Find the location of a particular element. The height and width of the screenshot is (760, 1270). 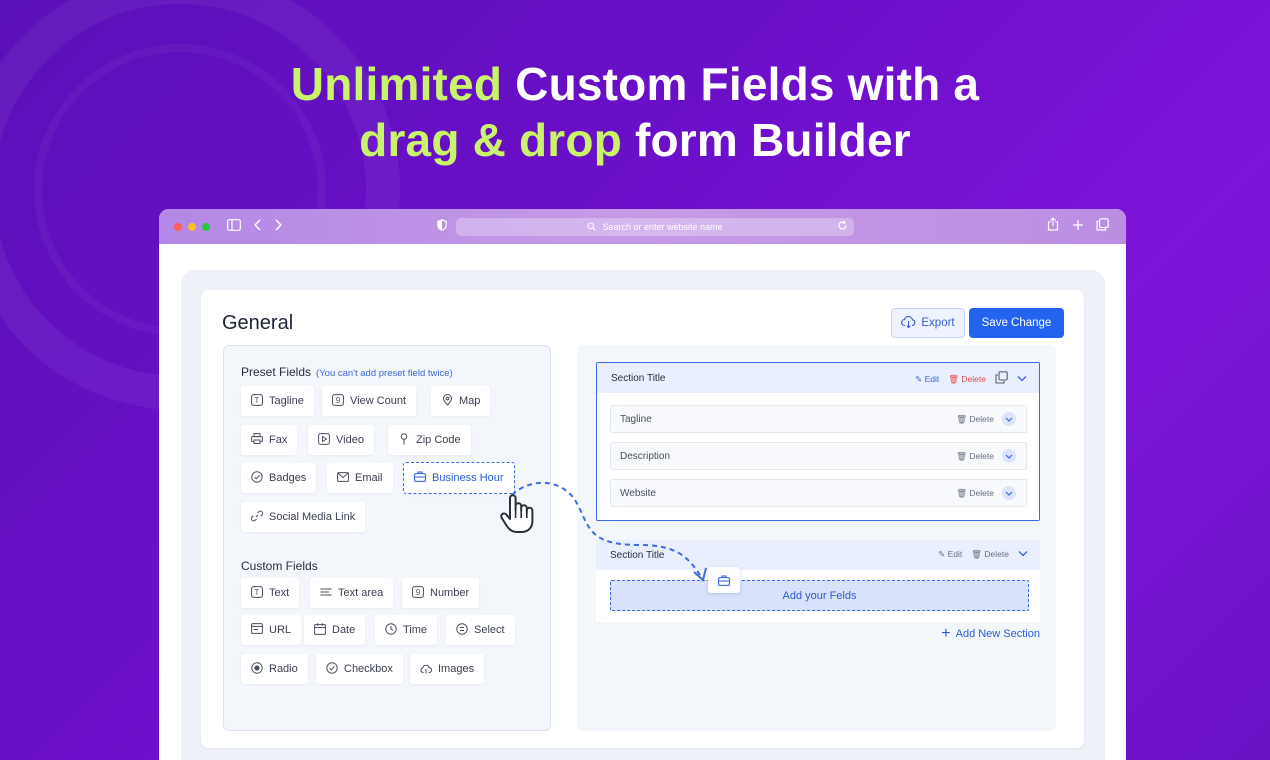

plus-icon: + is located at coordinates (946, 633).